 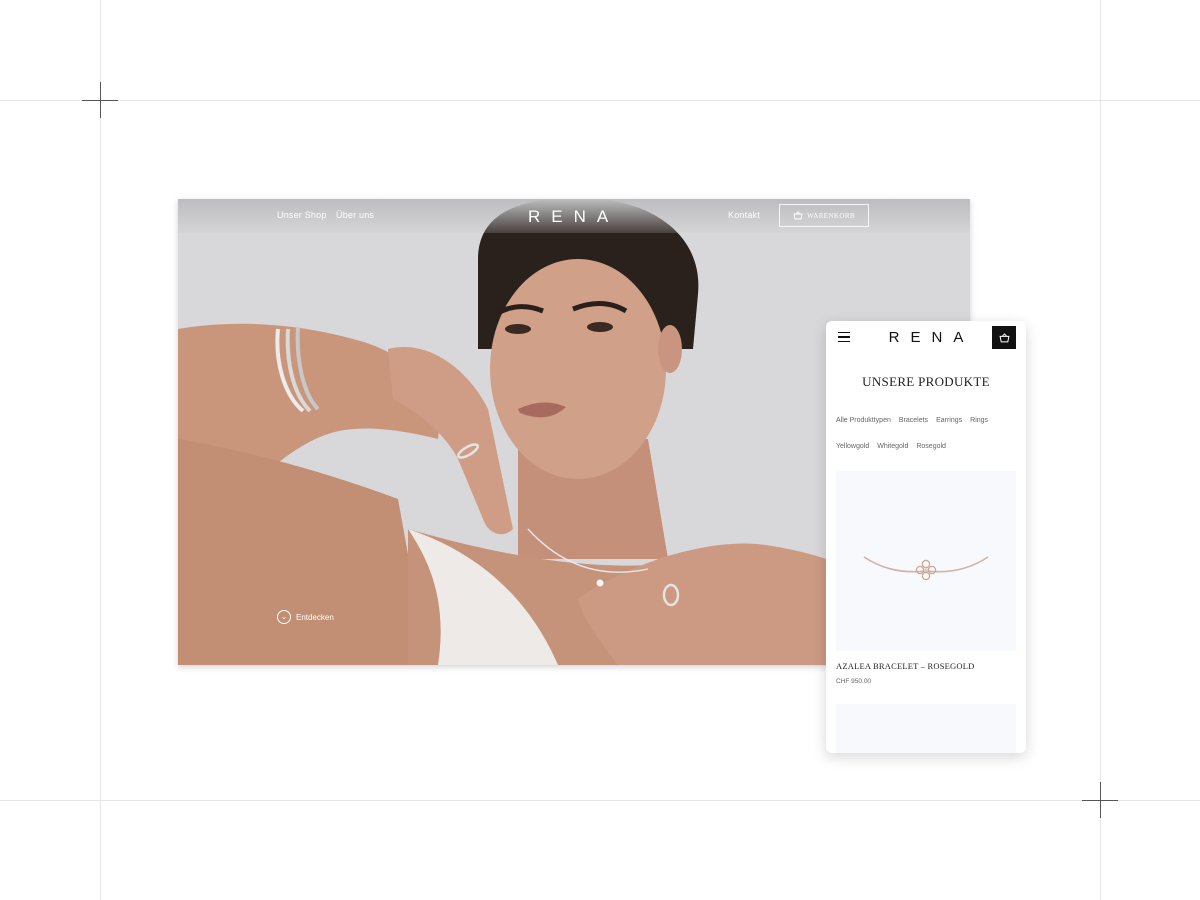 I want to click on nav-contact-link: Kontakt, so click(x=744, y=215).